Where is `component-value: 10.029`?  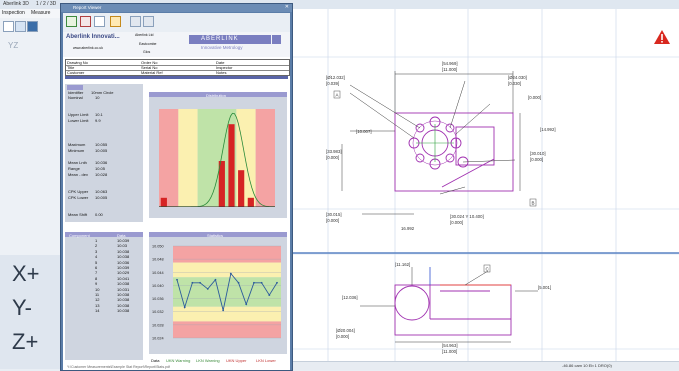 component-value: 10.029 is located at coordinates (123, 273).